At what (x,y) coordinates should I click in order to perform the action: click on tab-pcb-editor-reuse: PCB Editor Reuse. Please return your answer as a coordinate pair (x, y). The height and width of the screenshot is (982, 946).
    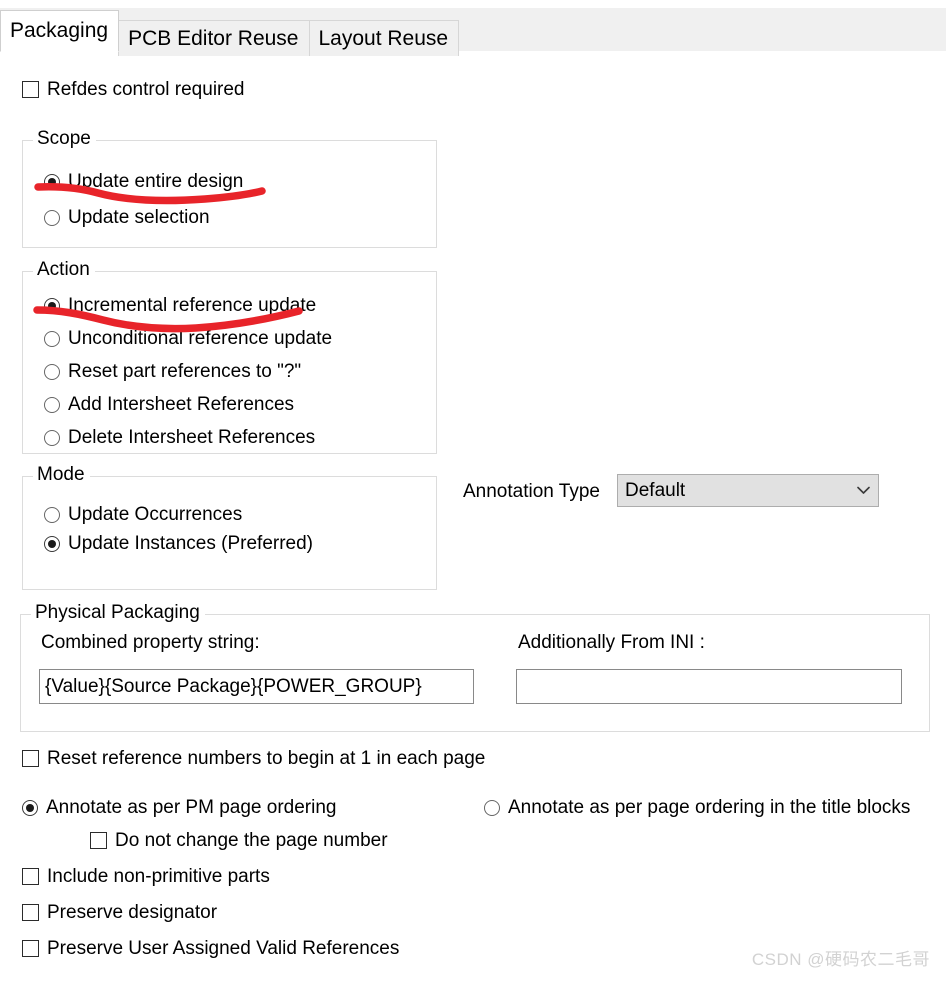
    Looking at the image, I should click on (214, 38).